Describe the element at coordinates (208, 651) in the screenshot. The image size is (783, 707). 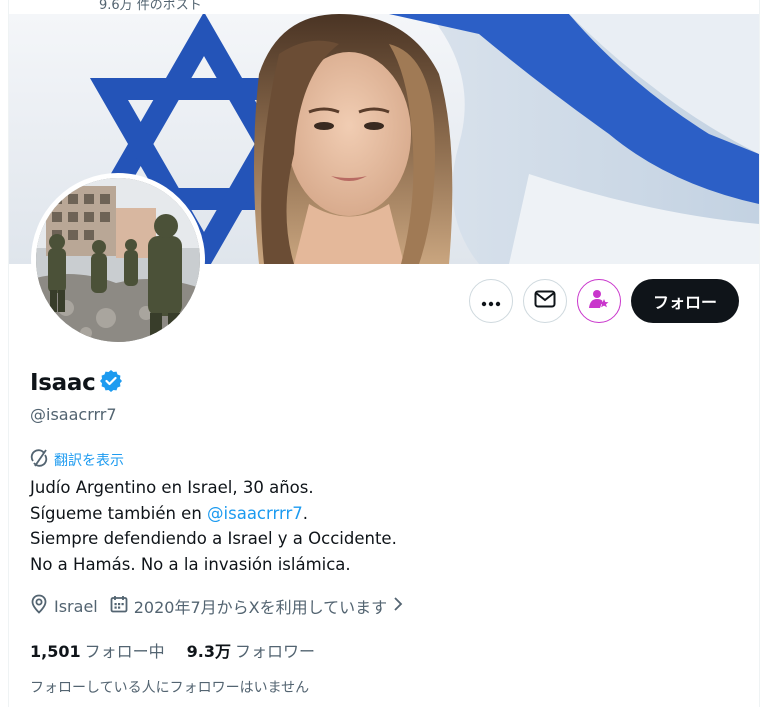
I see `followers-count: 9.3万` at that location.